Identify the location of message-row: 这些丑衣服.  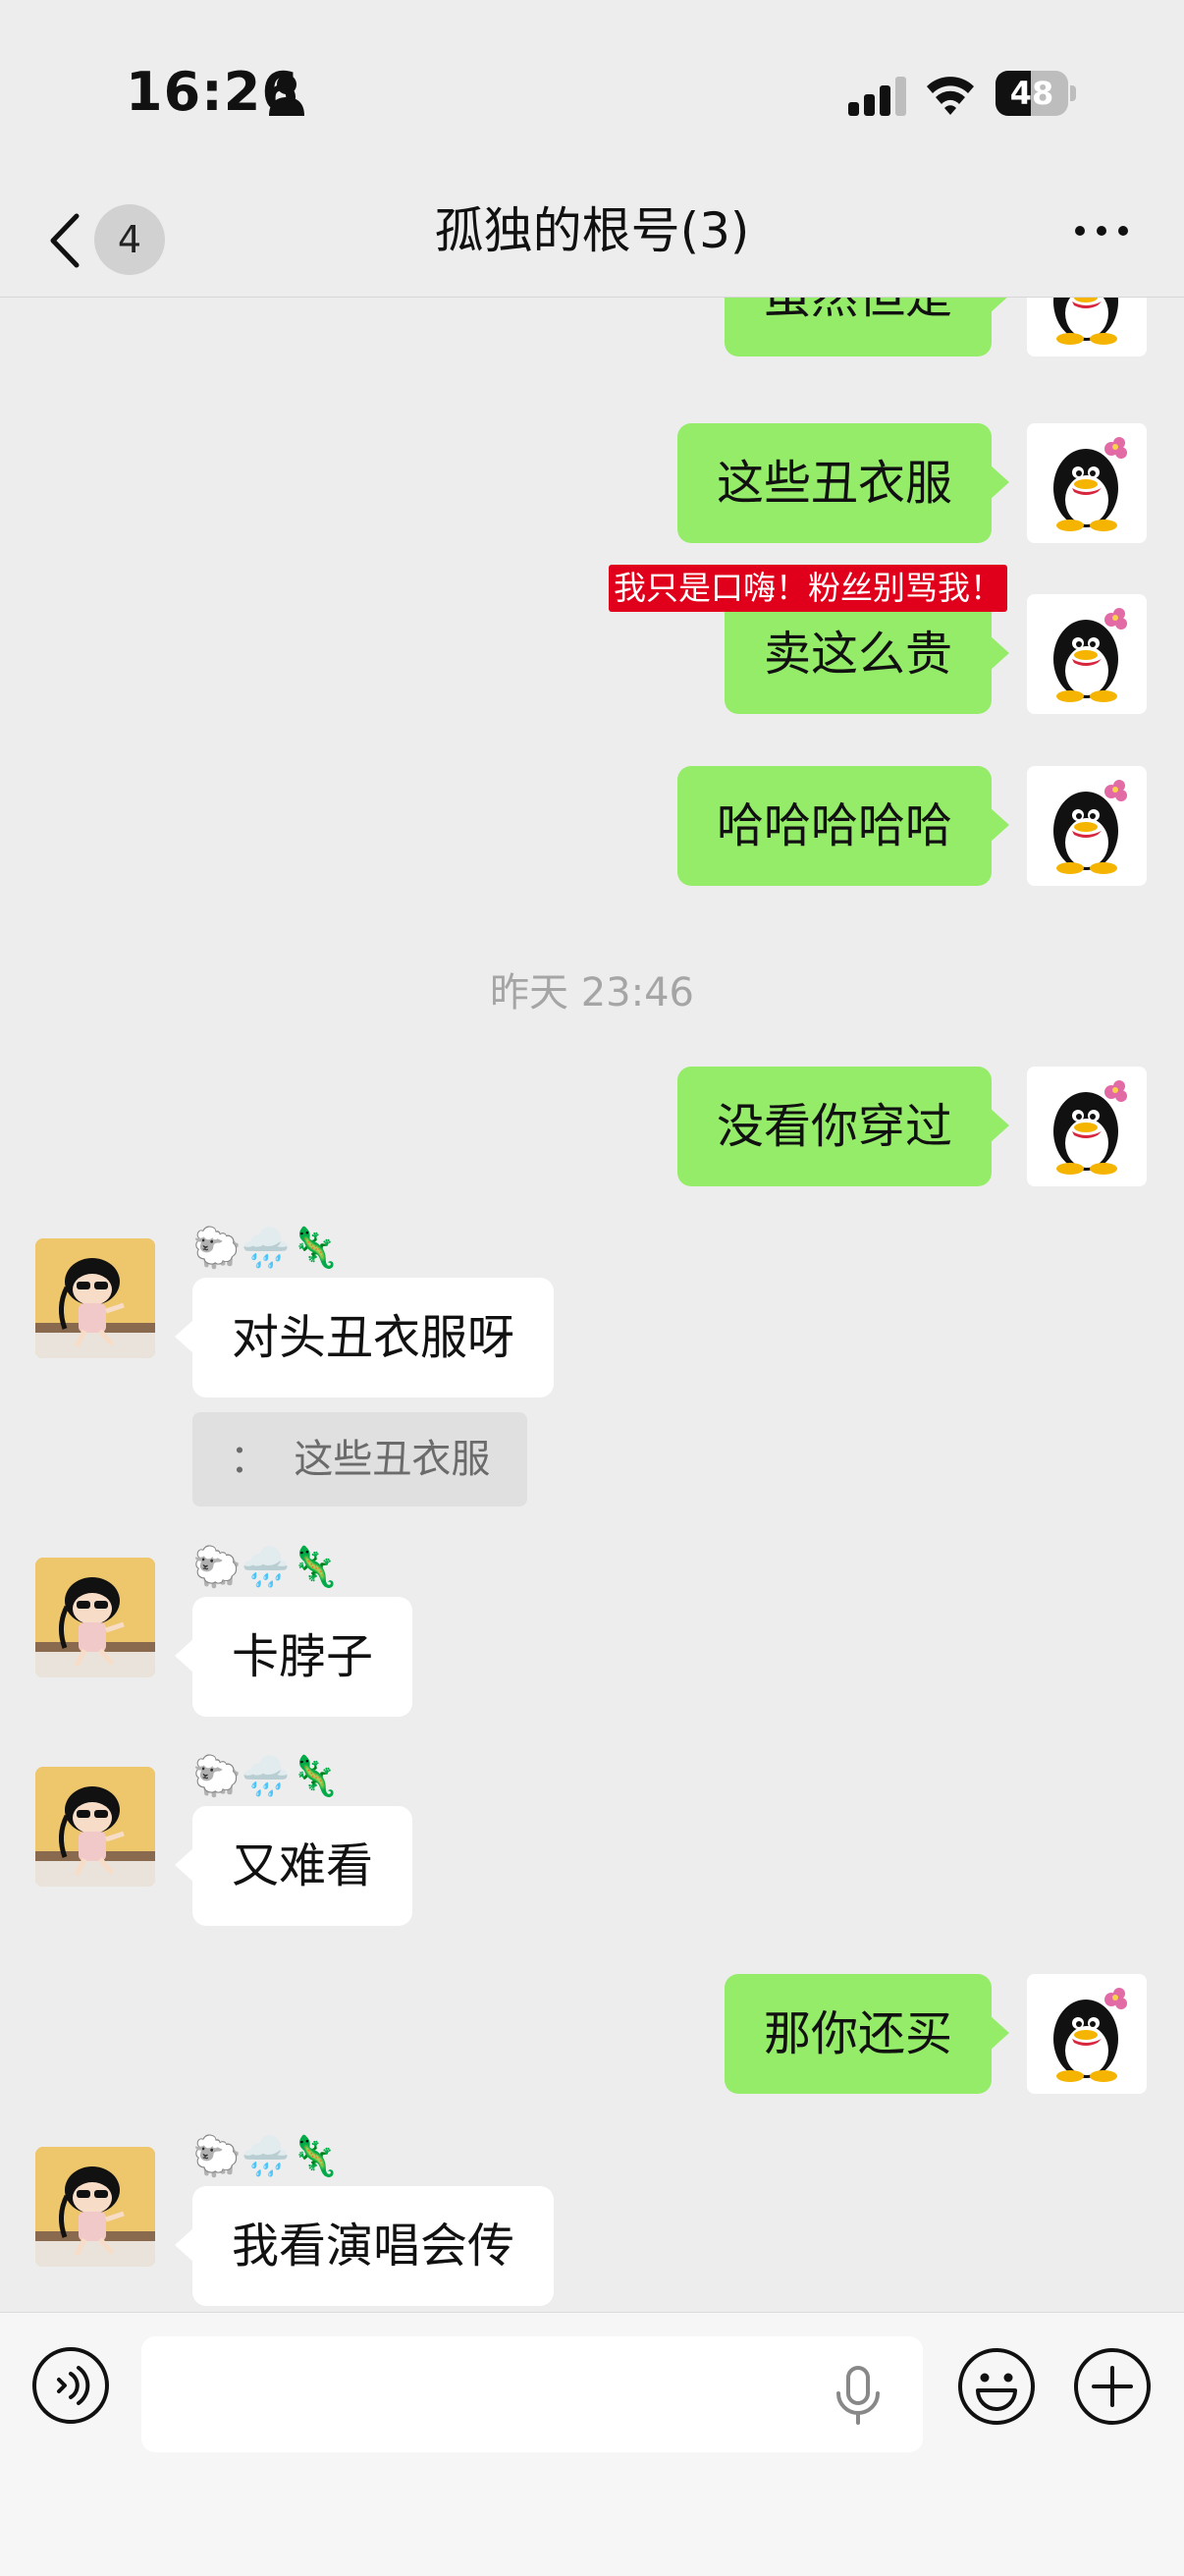
(592, 487).